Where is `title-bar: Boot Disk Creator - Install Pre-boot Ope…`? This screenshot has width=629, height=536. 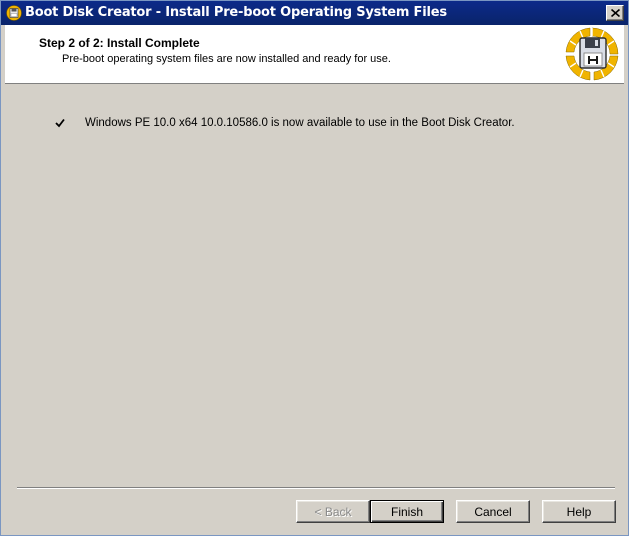
title-bar: Boot Disk Creator - Install Pre-boot Ope… is located at coordinates (314, 13).